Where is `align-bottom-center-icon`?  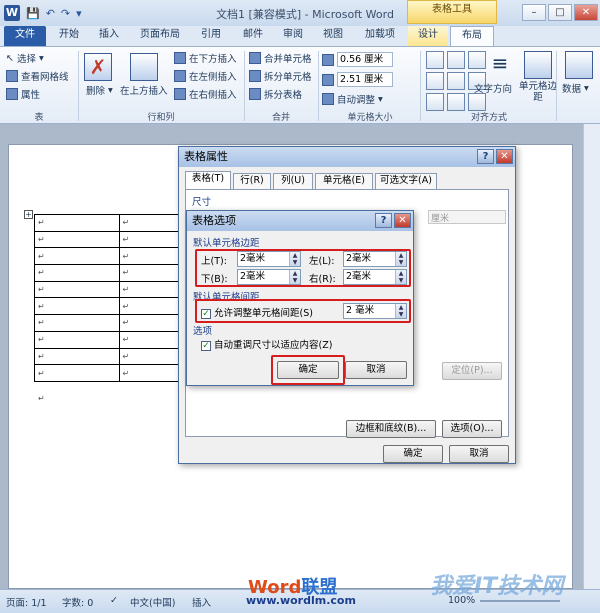 align-bottom-center-icon is located at coordinates (456, 102).